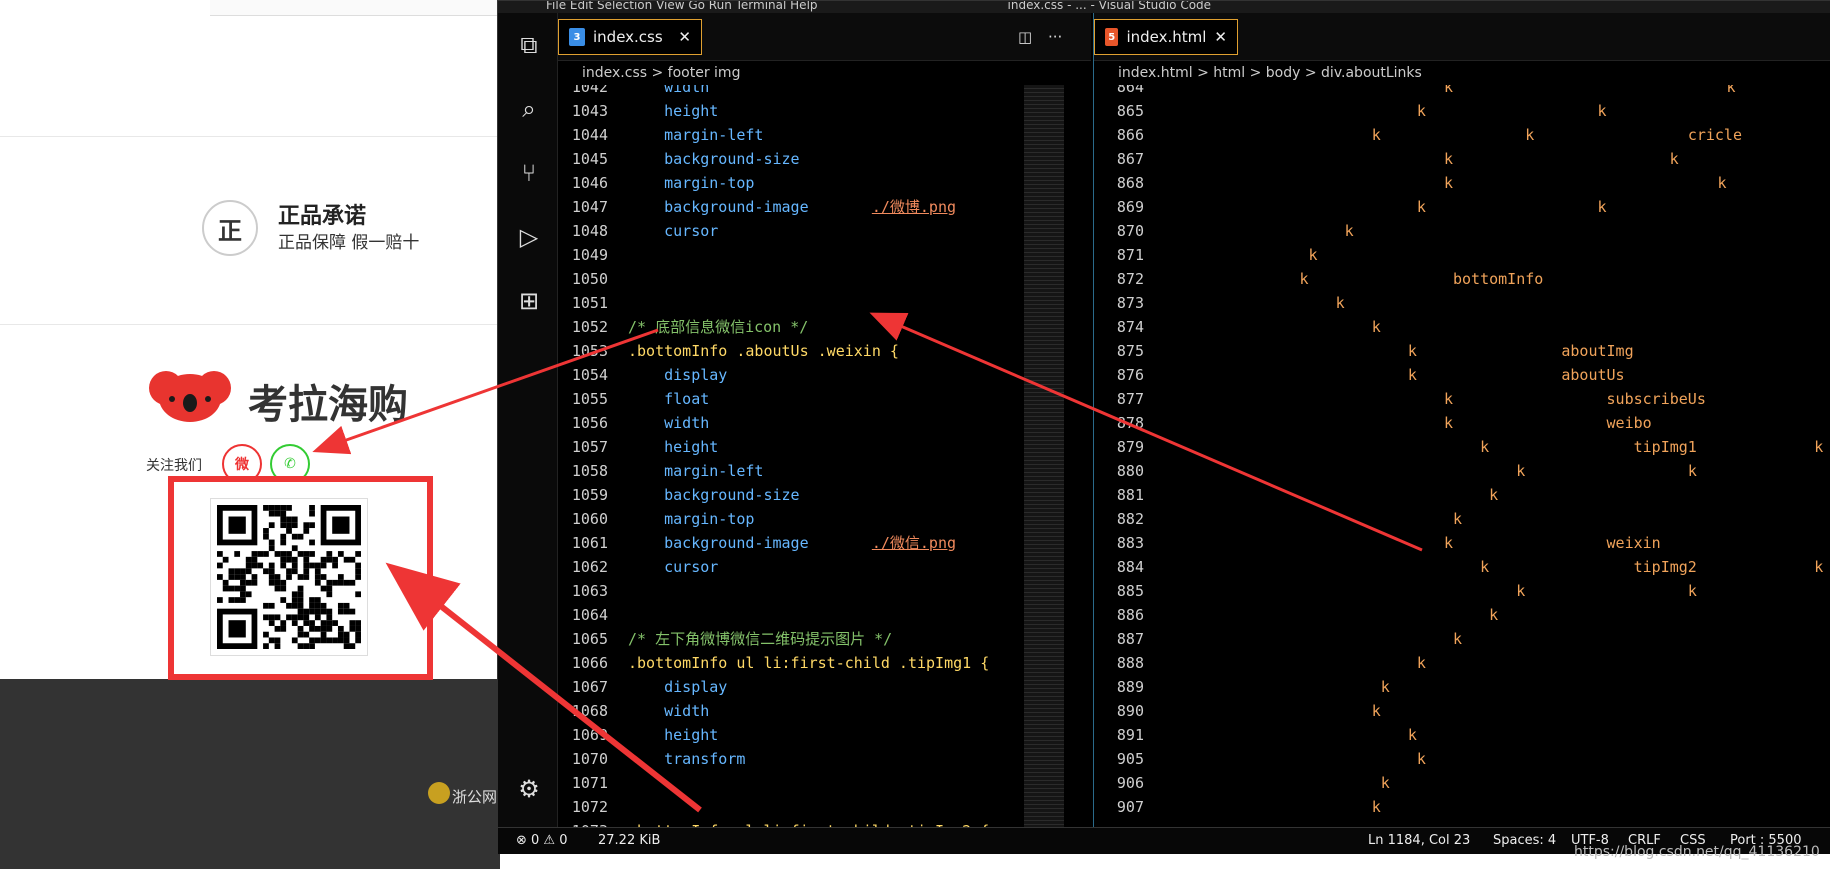 The width and height of the screenshot is (1830, 869). Describe the element at coordinates (543, 687) in the screenshot. I see `arrow-to-qr-box` at that location.